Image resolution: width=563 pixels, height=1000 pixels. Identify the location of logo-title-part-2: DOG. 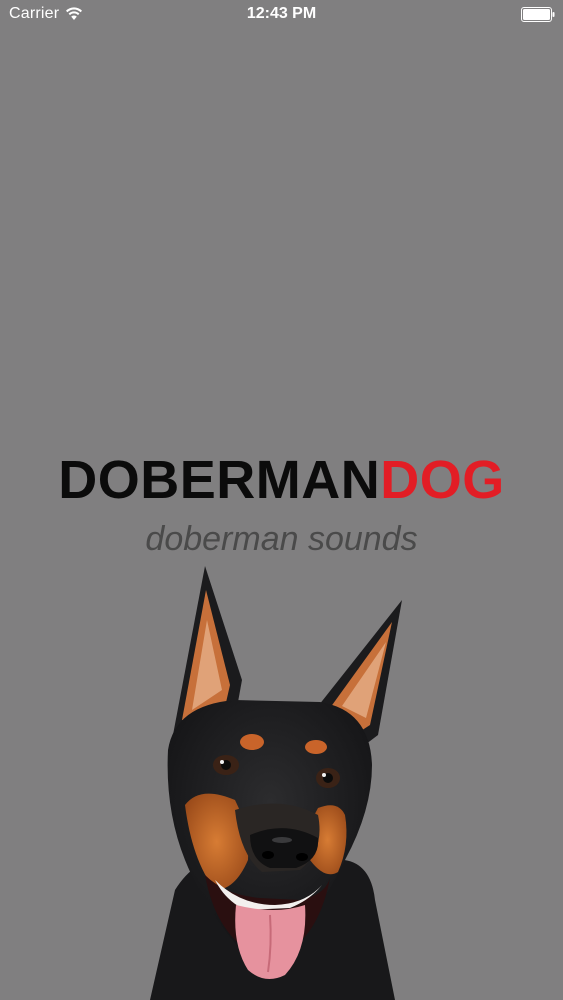
(442, 480).